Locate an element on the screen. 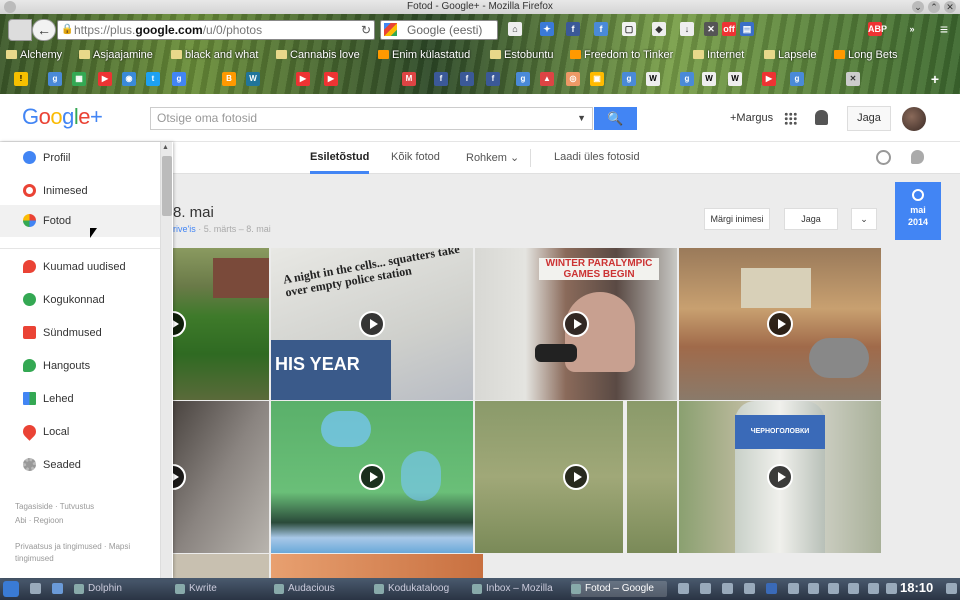  tag-icon: ◆ is located at coordinates (659, 29).